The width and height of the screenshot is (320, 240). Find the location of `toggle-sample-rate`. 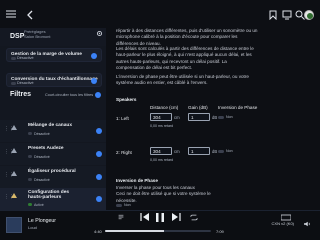

toggle-sample-rate is located at coordinates (13, 83).